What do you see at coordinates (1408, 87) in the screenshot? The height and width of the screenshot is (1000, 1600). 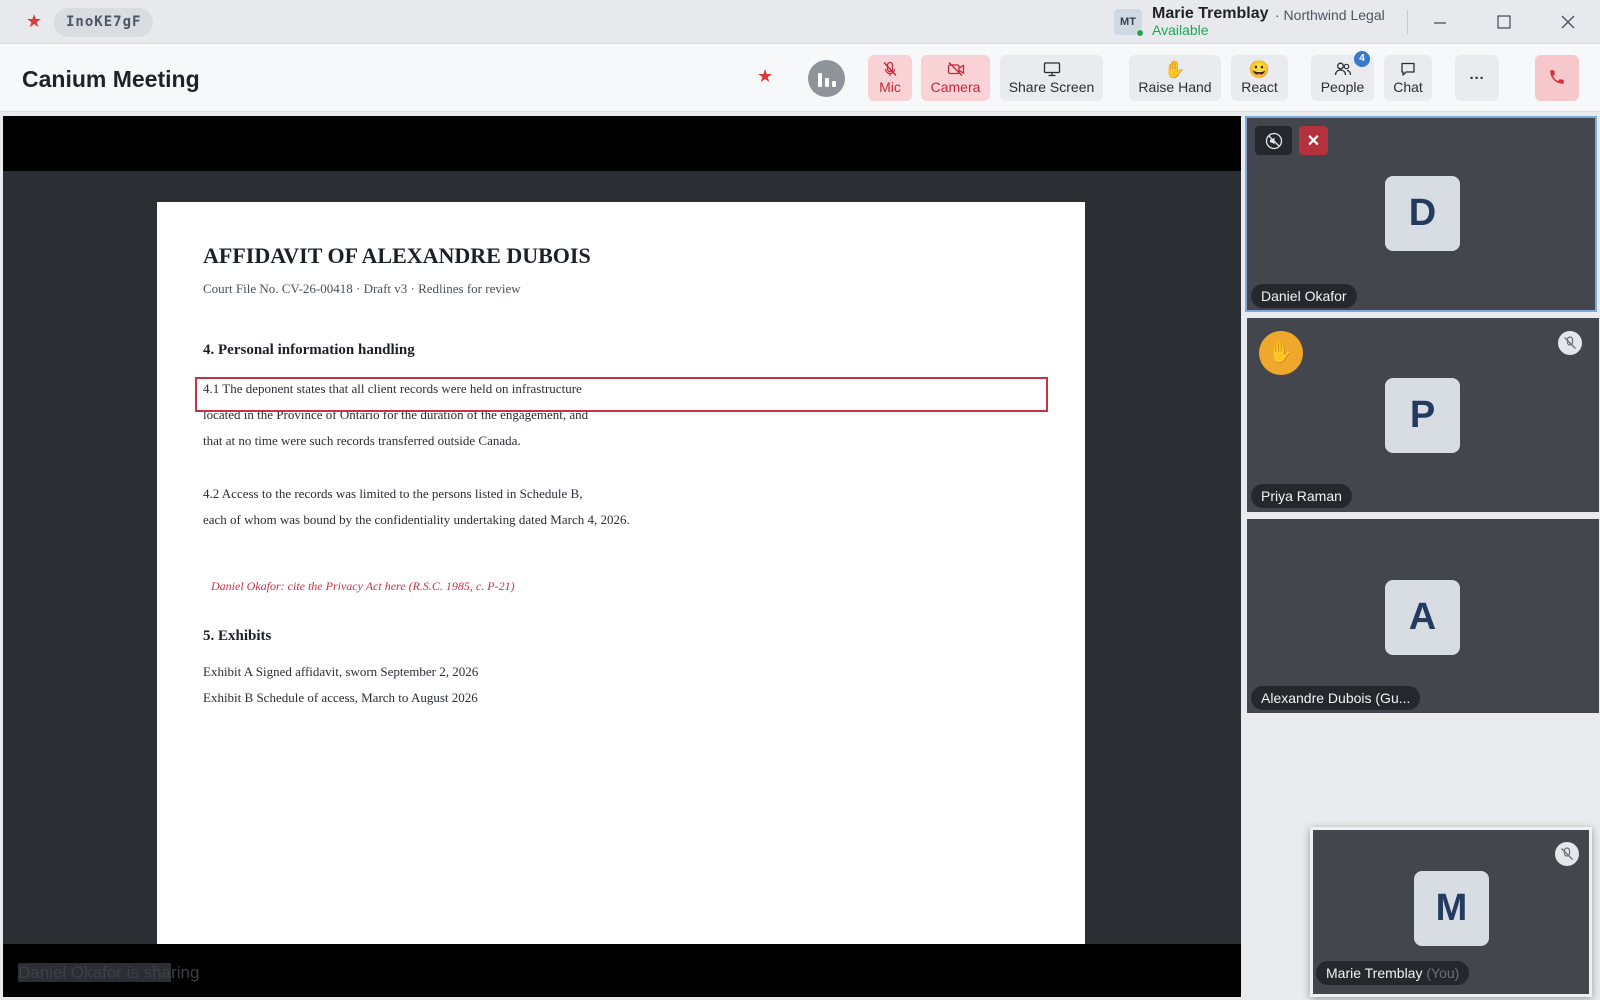 I see `chat-label: Chat` at bounding box center [1408, 87].